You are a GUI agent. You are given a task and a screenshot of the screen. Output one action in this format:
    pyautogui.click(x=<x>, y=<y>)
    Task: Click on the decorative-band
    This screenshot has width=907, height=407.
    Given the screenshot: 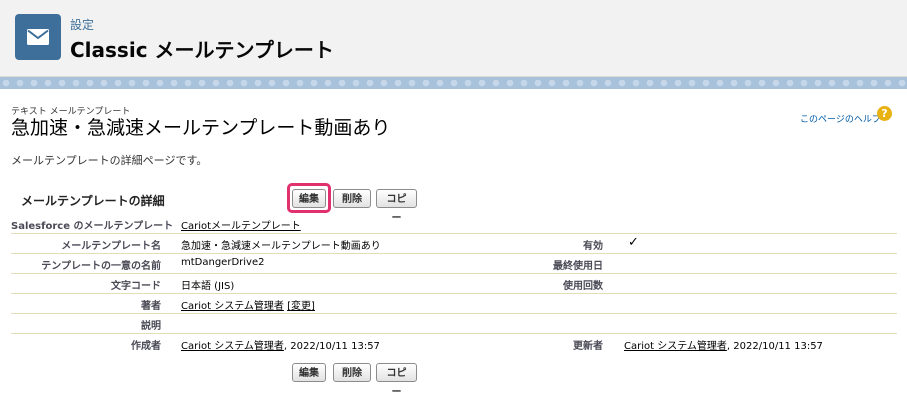 What is the action you would take?
    pyautogui.click(x=453, y=83)
    